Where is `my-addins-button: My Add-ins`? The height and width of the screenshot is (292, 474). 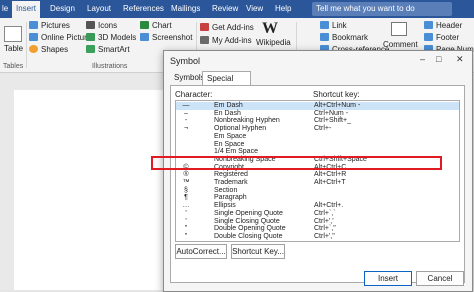
my-addins-button: My Add-ins is located at coordinates (226, 40).